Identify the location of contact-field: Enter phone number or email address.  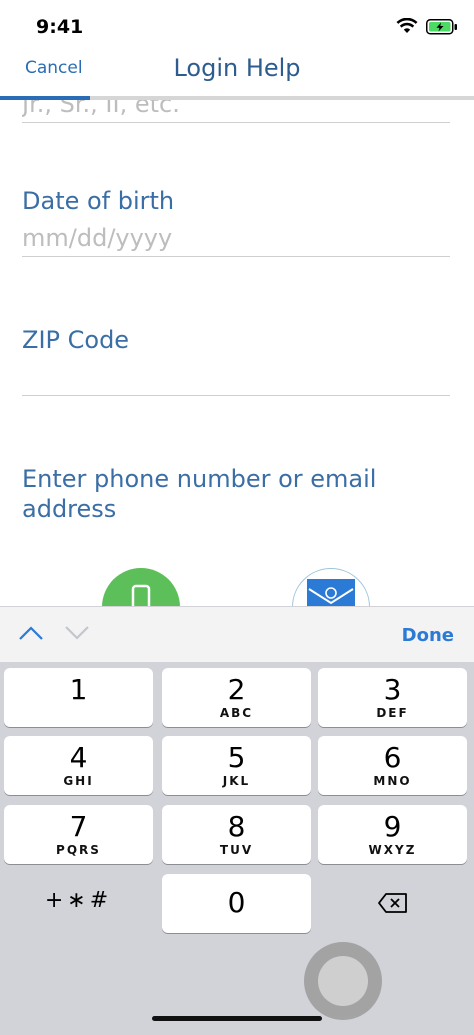
(232, 494).